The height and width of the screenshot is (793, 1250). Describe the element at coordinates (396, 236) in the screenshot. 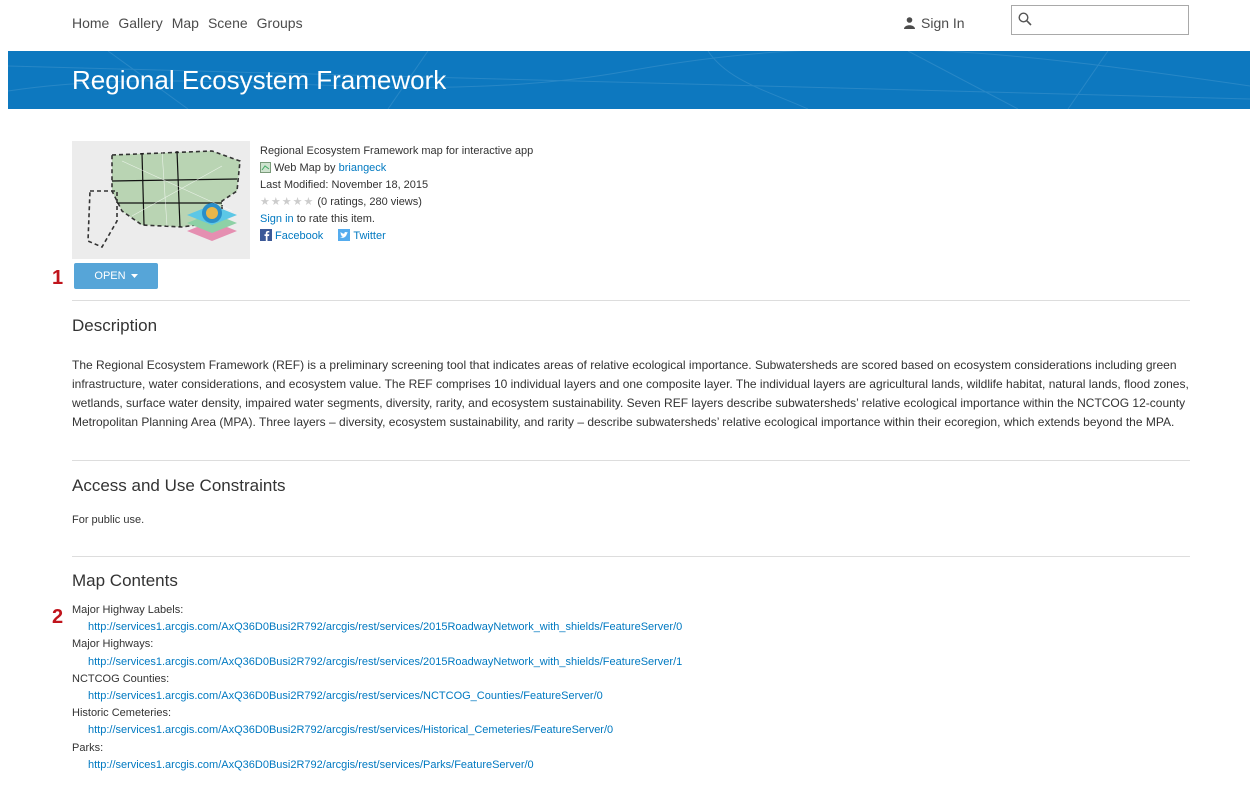

I see `share-row: Facebook Twitter` at that location.